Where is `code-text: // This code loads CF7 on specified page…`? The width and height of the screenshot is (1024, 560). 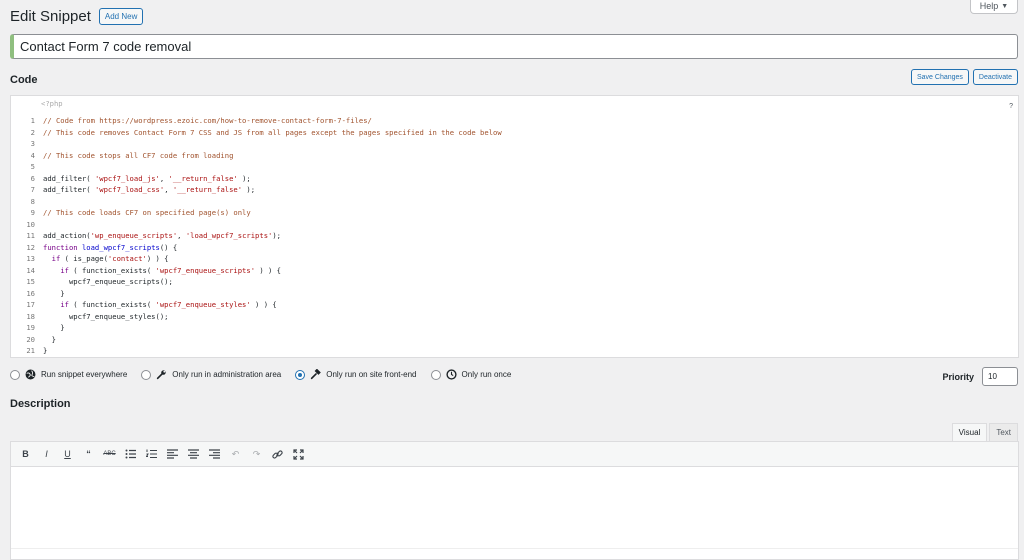
code-text: // This code loads CF7 on specified page… is located at coordinates (147, 213).